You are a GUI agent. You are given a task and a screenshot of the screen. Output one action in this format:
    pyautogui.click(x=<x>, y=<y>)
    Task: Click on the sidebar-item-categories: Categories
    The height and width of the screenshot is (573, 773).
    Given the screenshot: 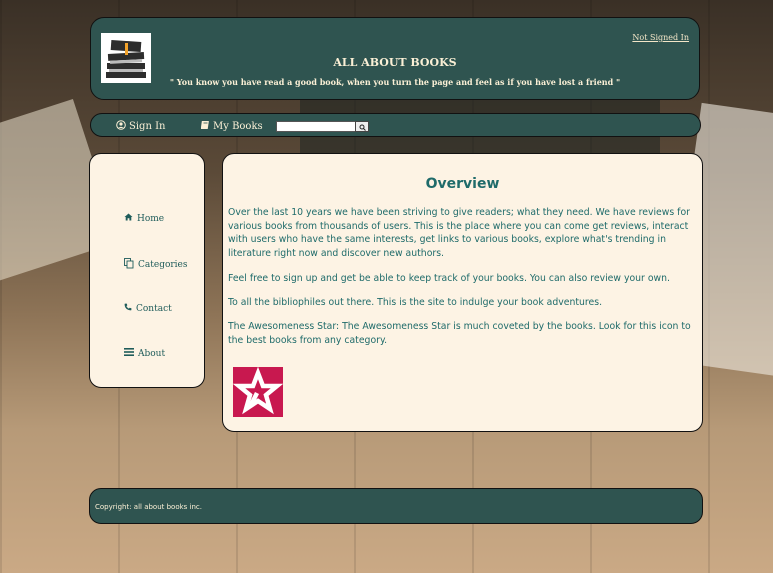 What is the action you would take?
    pyautogui.click(x=156, y=265)
    